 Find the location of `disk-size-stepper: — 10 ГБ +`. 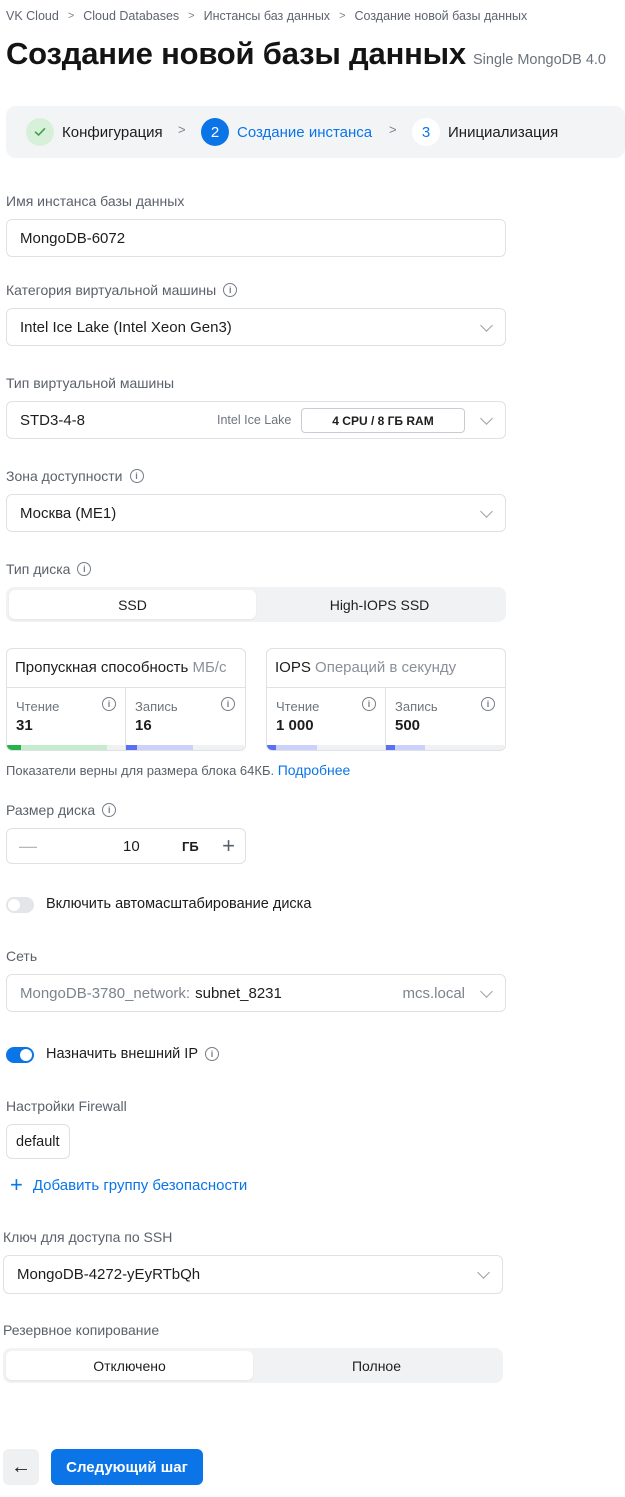

disk-size-stepper: — 10 ГБ + is located at coordinates (126, 846).